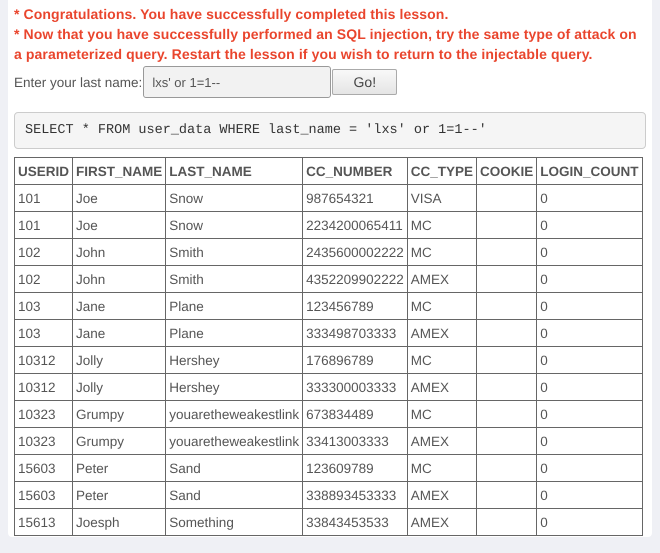 This screenshot has height=553, width=660. Describe the element at coordinates (232, 14) in the screenshot. I see `success-message: * Congratulations. You have successfully completed this lesson.` at that location.